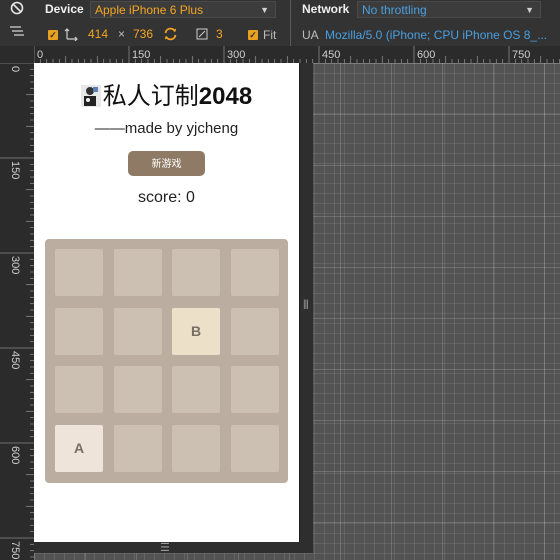 The image size is (560, 560). I want to click on resize-handle-corner, so click(306, 547).